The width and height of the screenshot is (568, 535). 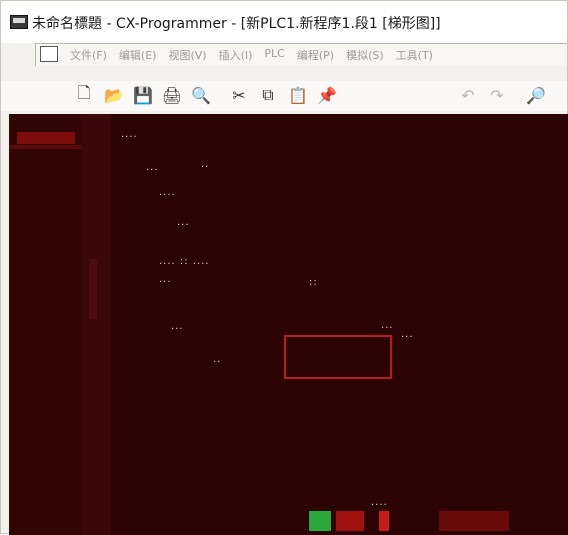 I want to click on menu-edit: 编辑(E), so click(x=138, y=55).